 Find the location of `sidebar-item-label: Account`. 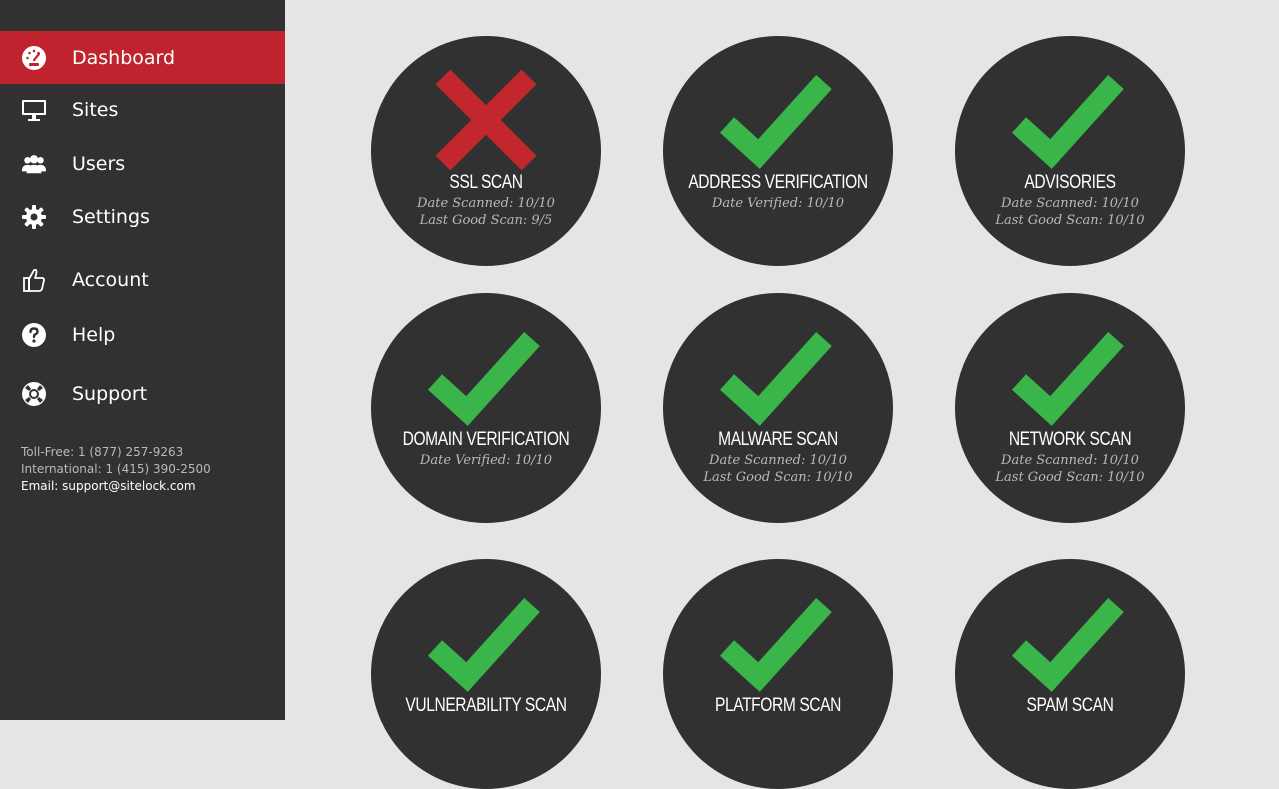

sidebar-item-label: Account is located at coordinates (110, 279).